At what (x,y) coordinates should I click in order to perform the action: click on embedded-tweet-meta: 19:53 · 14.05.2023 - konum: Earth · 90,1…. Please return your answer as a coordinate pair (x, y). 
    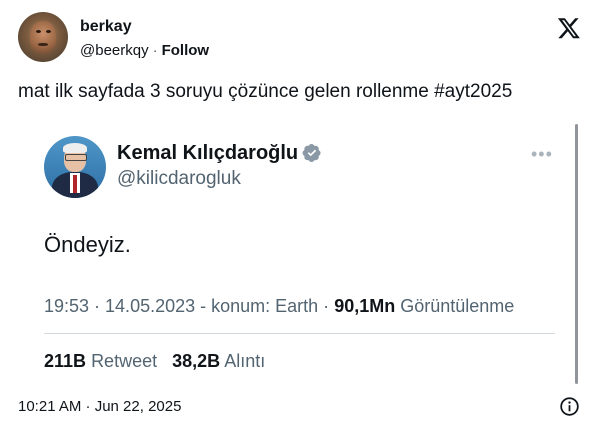
    Looking at the image, I should click on (279, 306).